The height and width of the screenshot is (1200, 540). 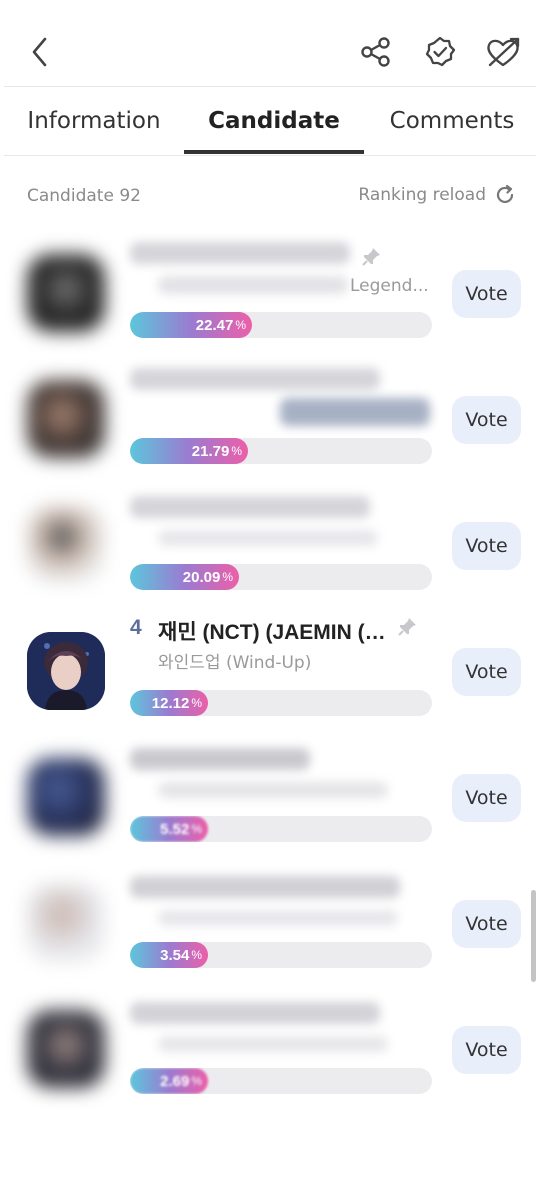 What do you see at coordinates (175, 1081) in the screenshot?
I see `vote-percent: 2.69` at bounding box center [175, 1081].